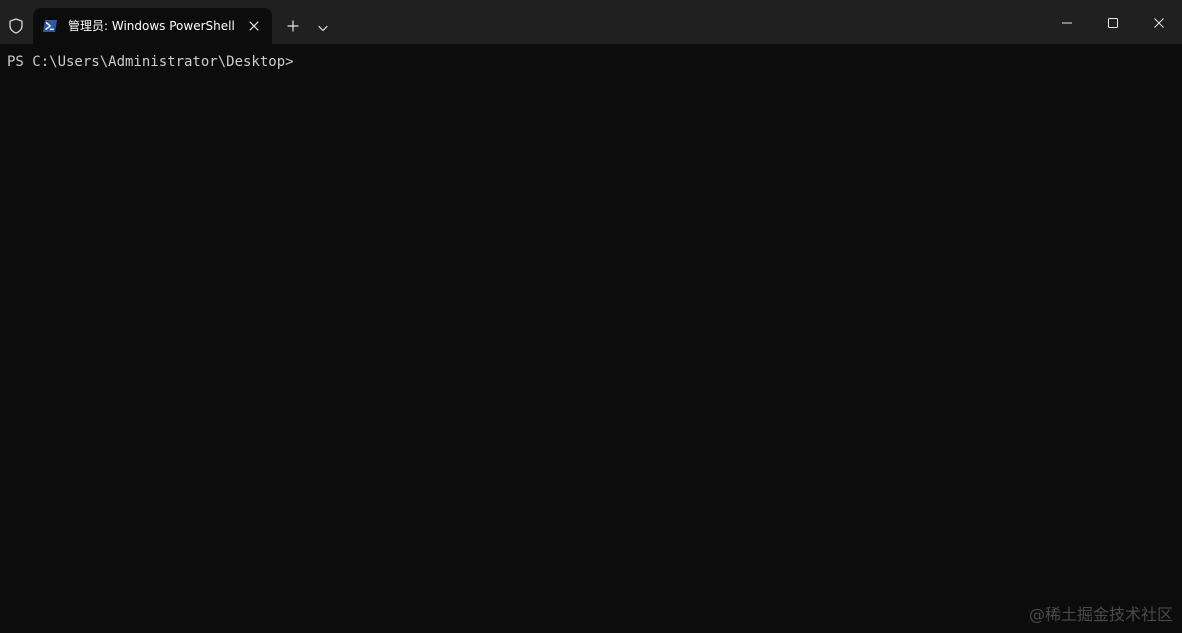 This screenshot has width=1182, height=633. Describe the element at coordinates (16, 26) in the screenshot. I see `shield-icon` at that location.